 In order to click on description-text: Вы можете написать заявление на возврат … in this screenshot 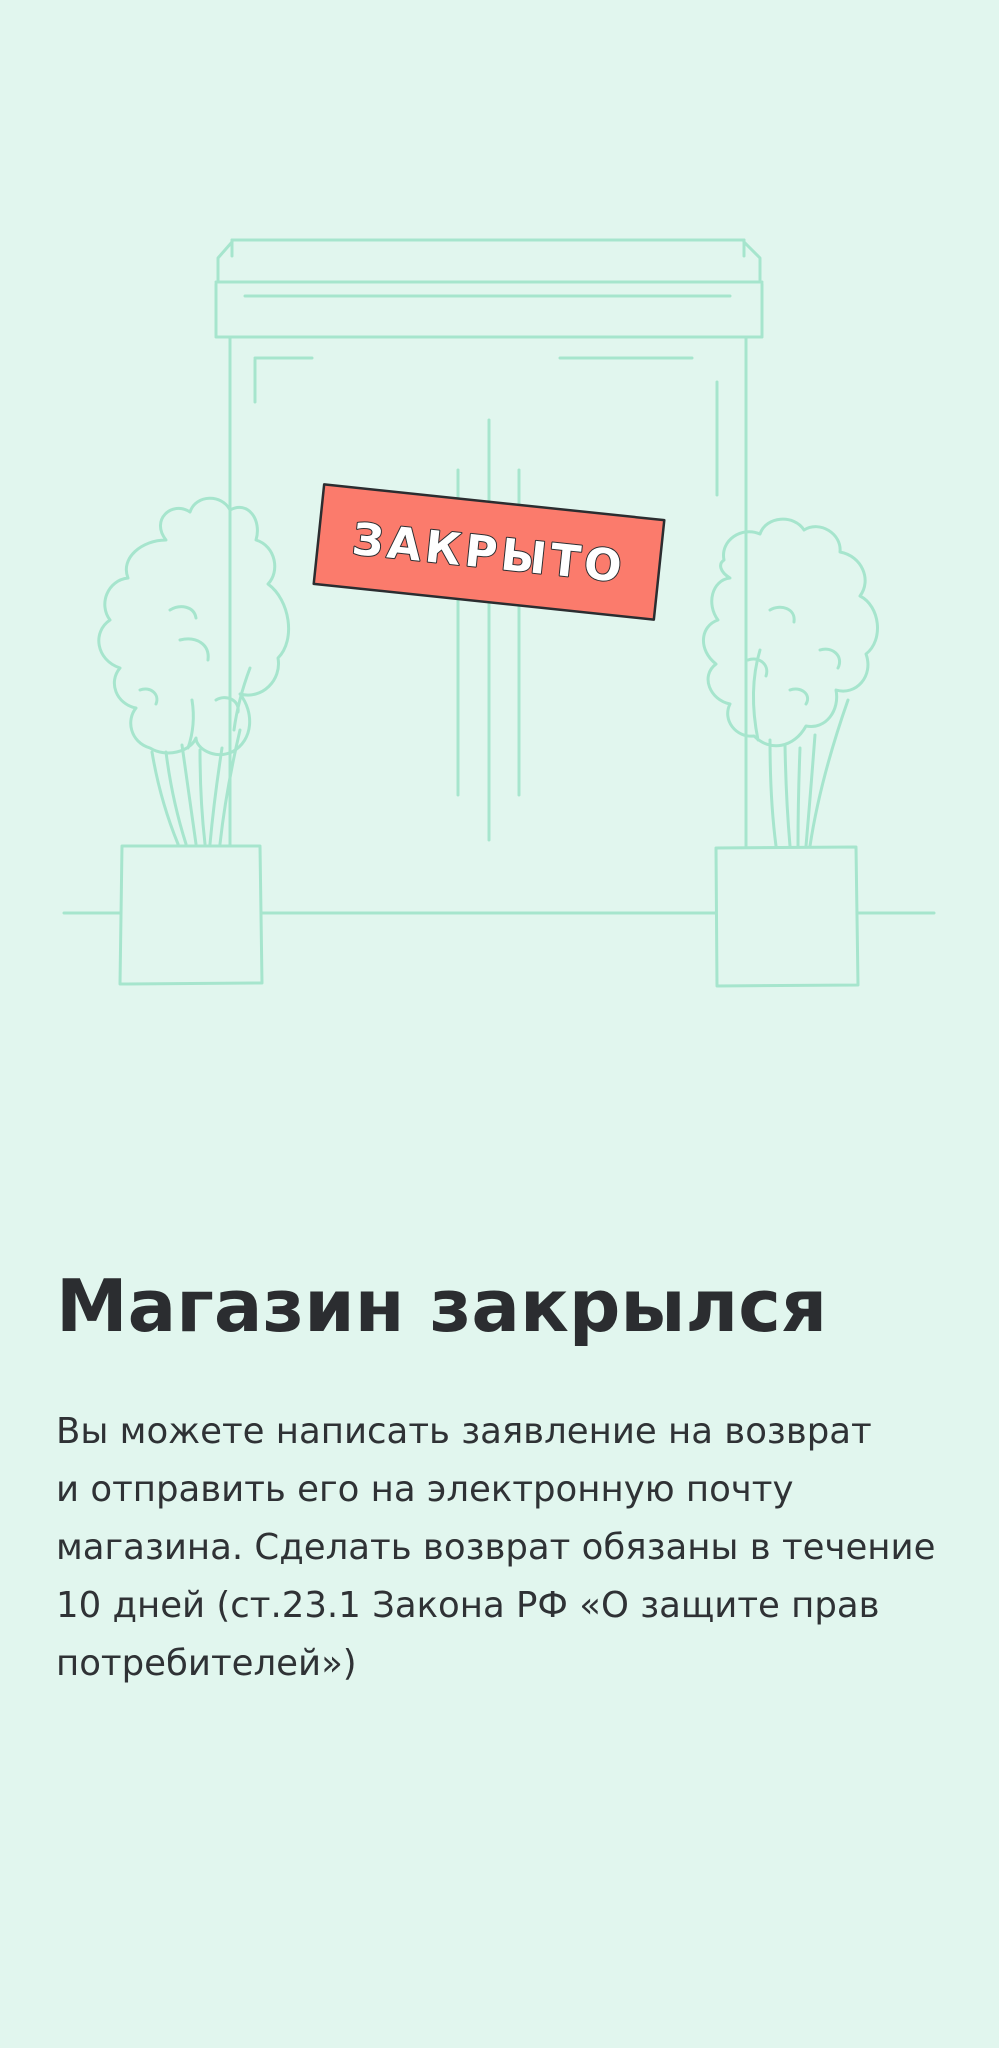, I will do `click(506, 1548)`.